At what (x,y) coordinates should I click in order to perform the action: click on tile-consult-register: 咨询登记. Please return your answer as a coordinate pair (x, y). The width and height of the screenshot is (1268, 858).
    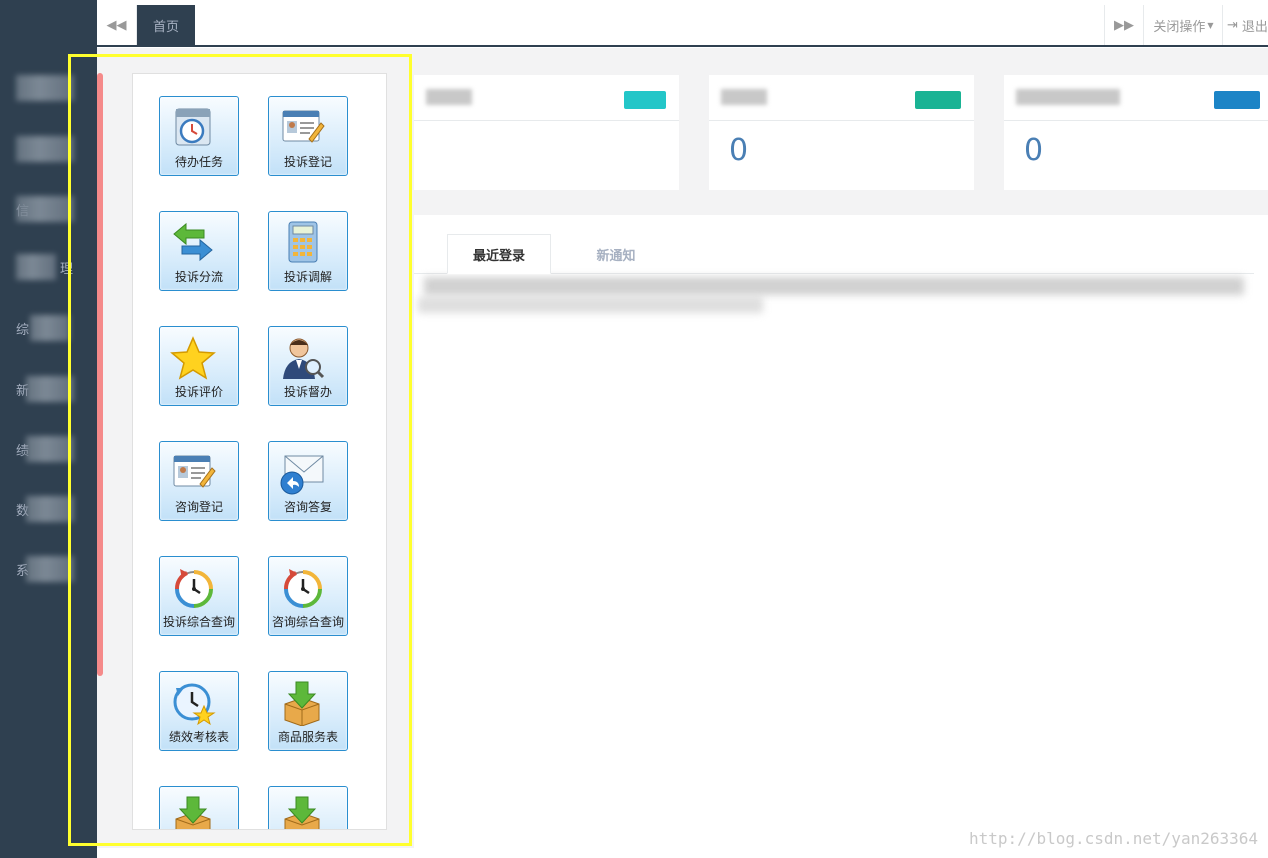
    Looking at the image, I should click on (199, 481).